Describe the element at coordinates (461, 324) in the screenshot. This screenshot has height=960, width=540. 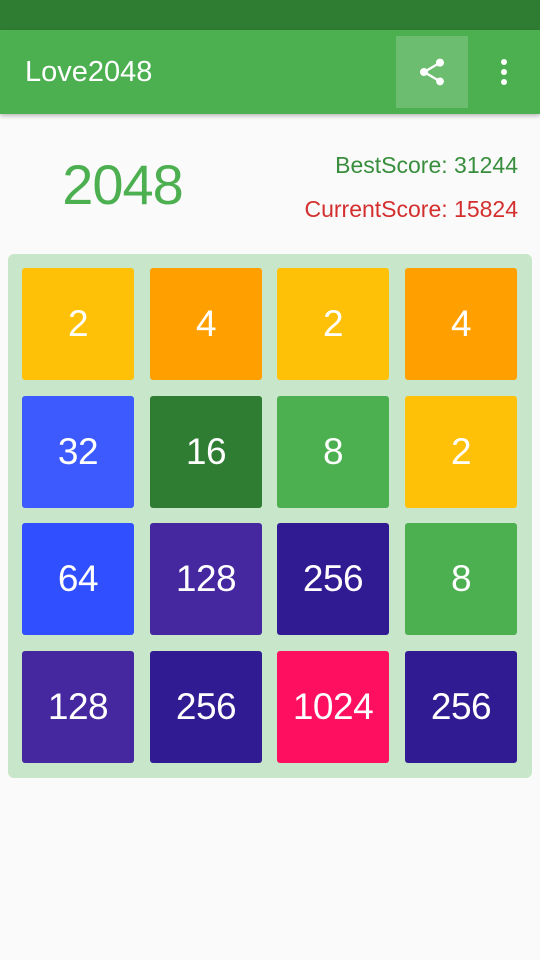
I see `tile-r1-c4: 4` at that location.